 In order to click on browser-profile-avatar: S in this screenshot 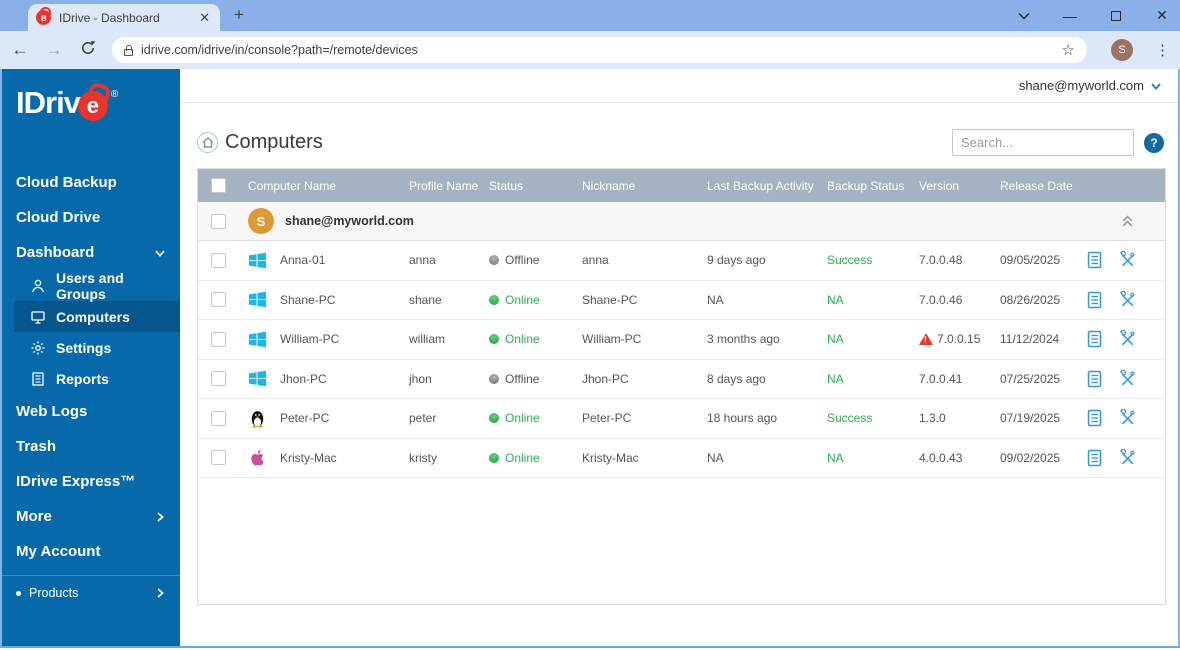, I will do `click(1122, 50)`.